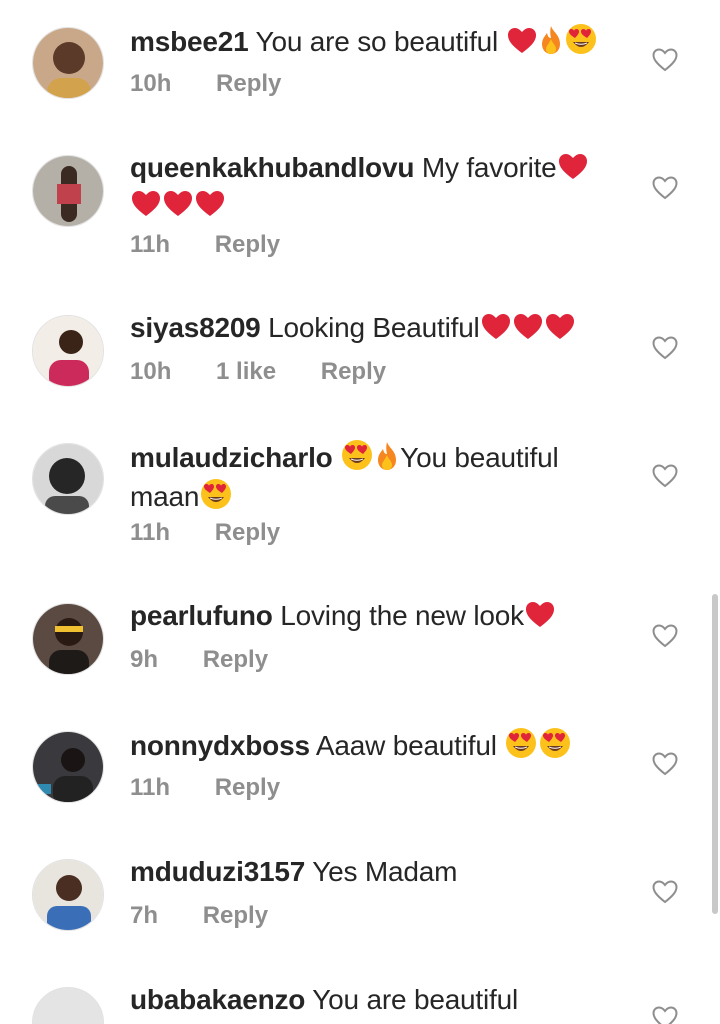 This screenshot has width=720, height=1024. What do you see at coordinates (217, 871) in the screenshot?
I see `comment-username: mduduzi3157` at bounding box center [217, 871].